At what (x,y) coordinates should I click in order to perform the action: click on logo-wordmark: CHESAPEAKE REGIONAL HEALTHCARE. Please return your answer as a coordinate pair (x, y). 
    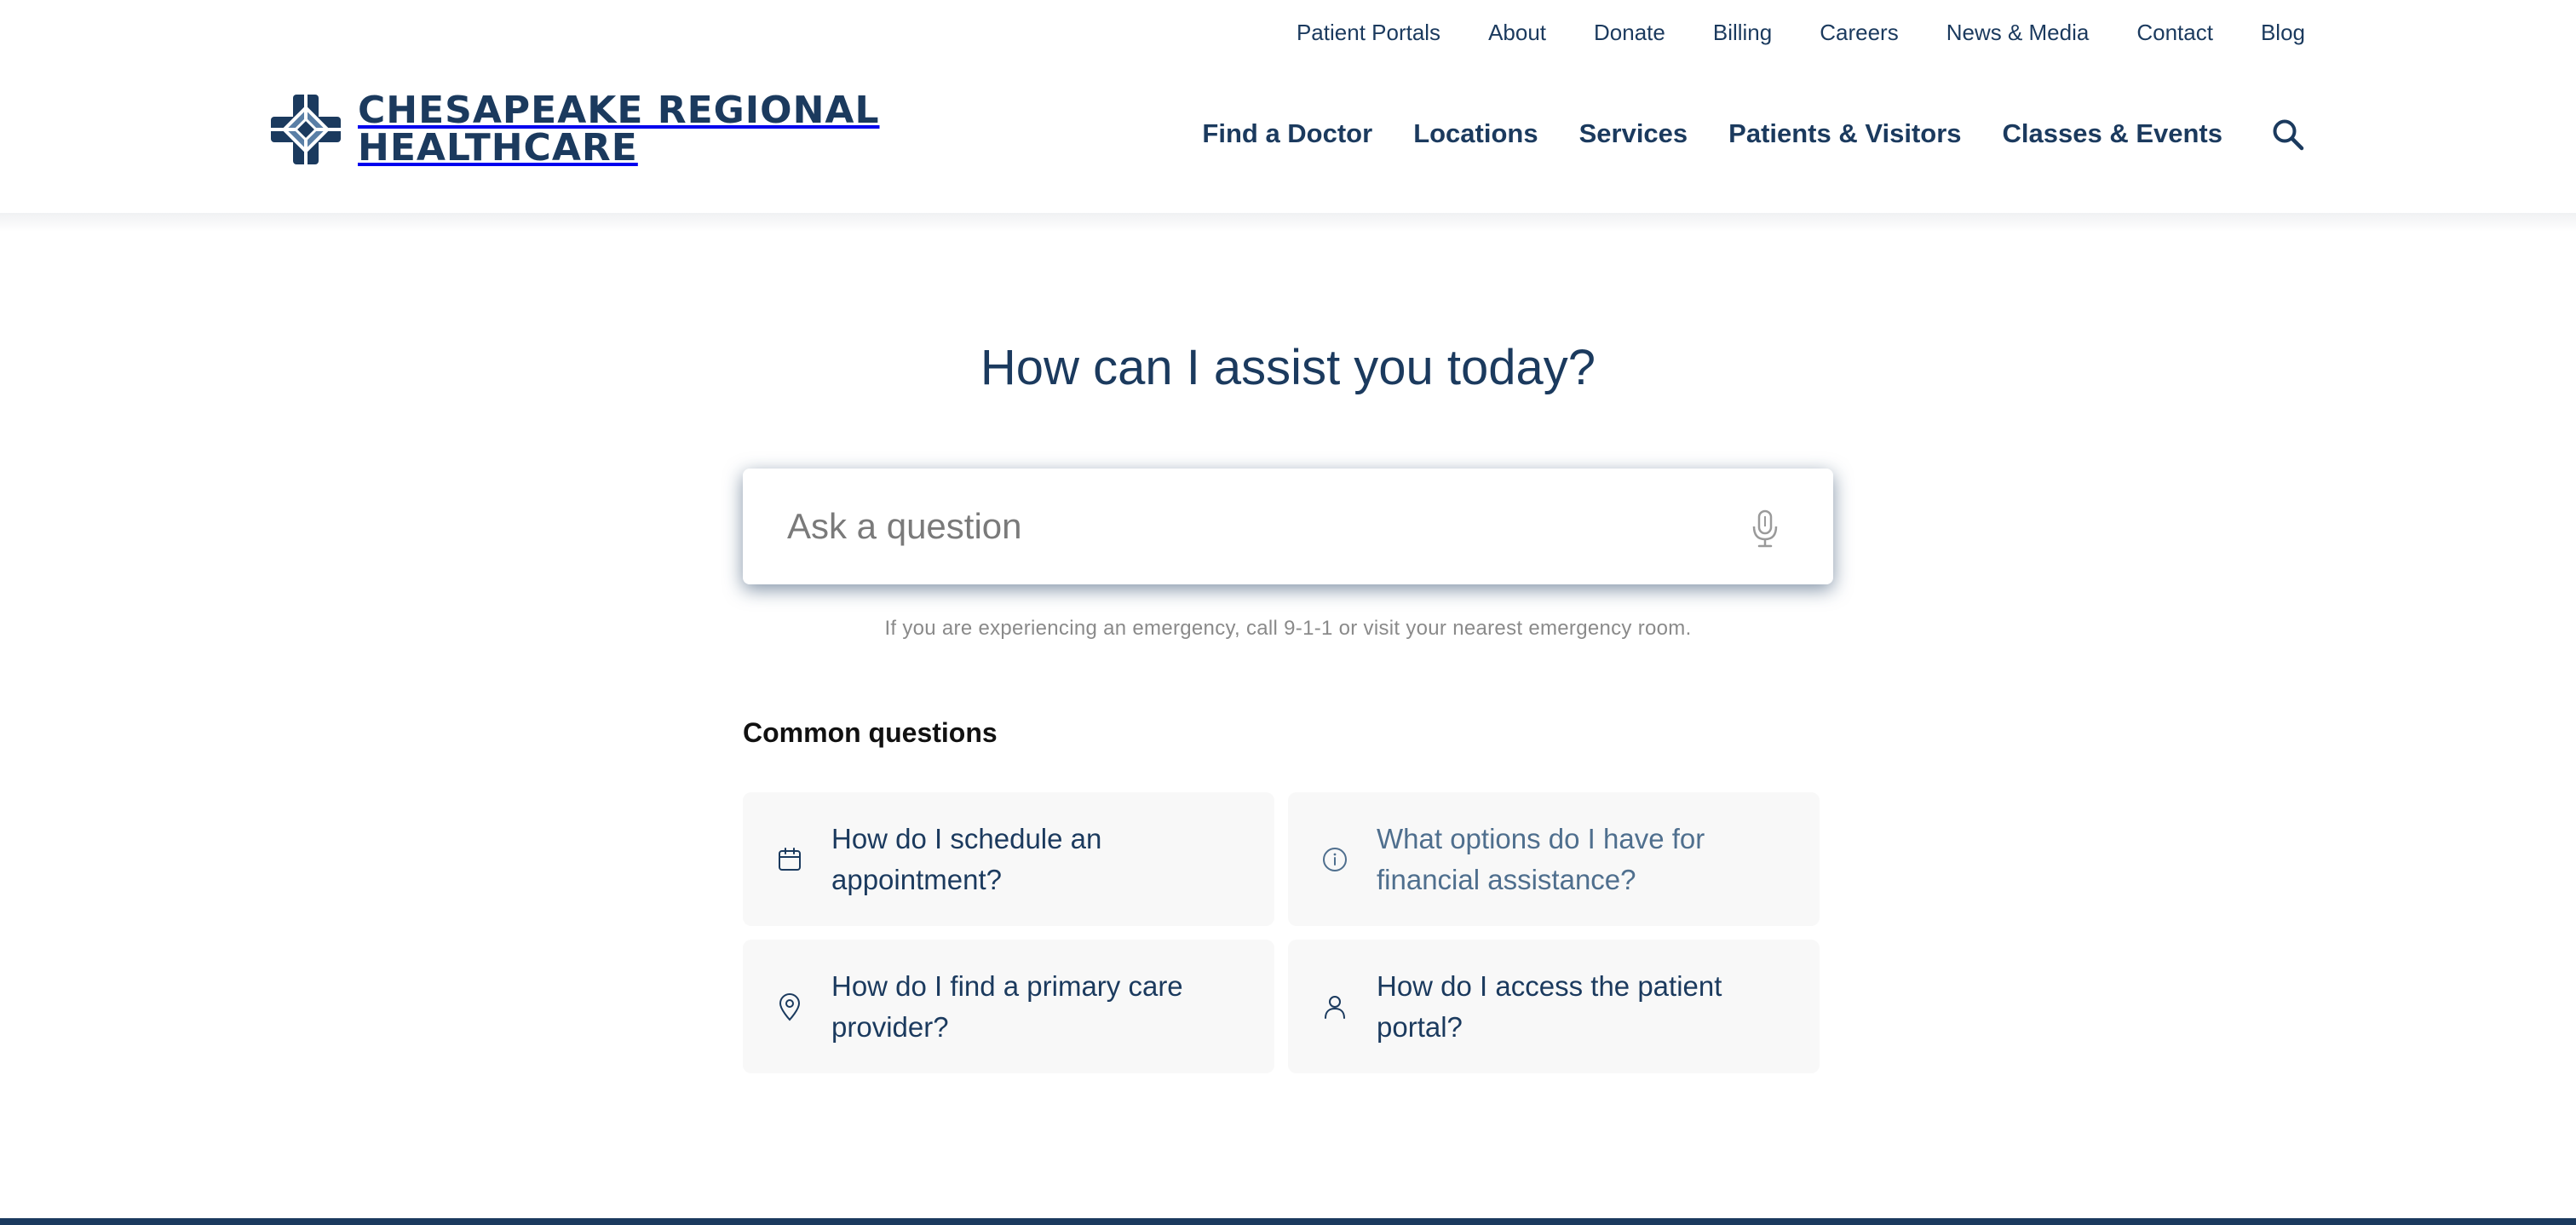
    Looking at the image, I should click on (618, 129).